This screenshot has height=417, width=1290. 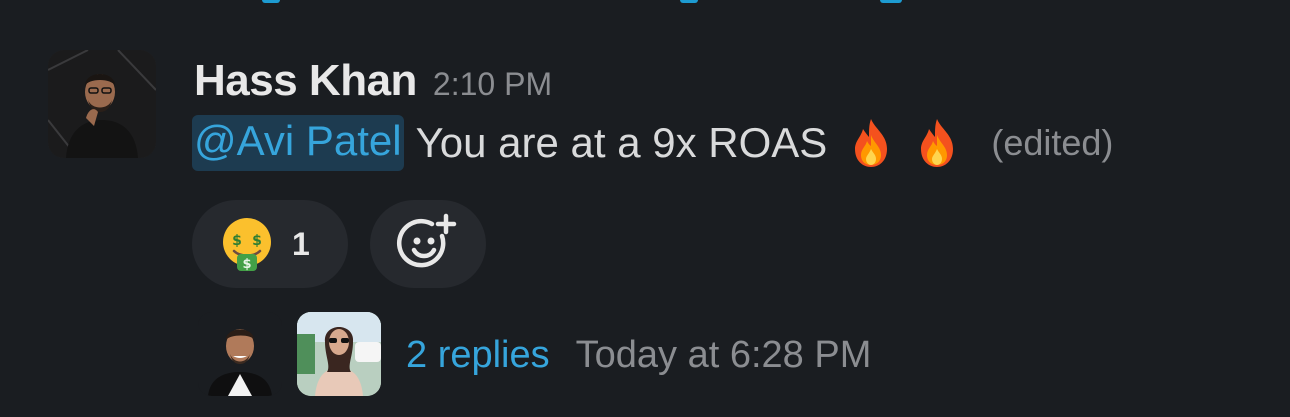 What do you see at coordinates (247, 245) in the screenshot?
I see `money-mouth-face-icon: $ $ $` at bounding box center [247, 245].